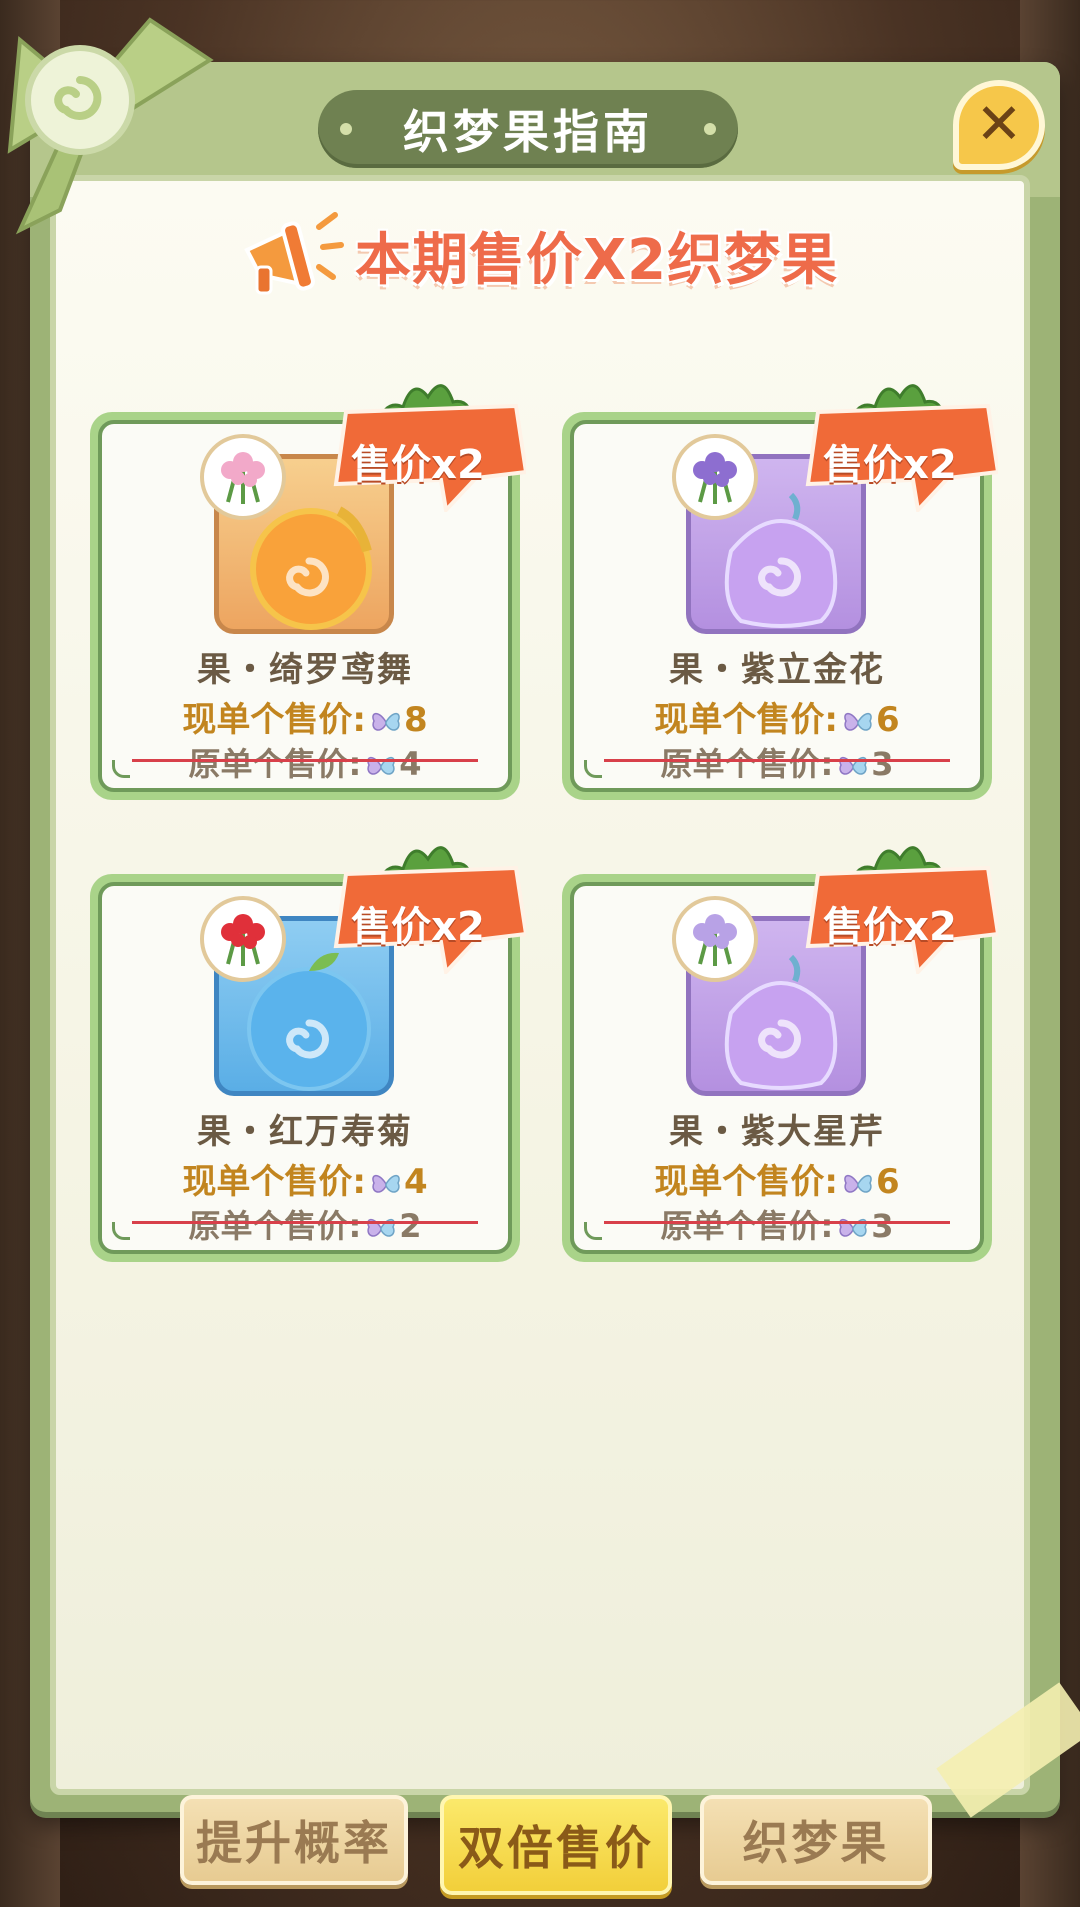 This screenshot has width=1080, height=1907. What do you see at coordinates (243, 939) in the screenshot?
I see `red-marigold-flower-icon` at bounding box center [243, 939].